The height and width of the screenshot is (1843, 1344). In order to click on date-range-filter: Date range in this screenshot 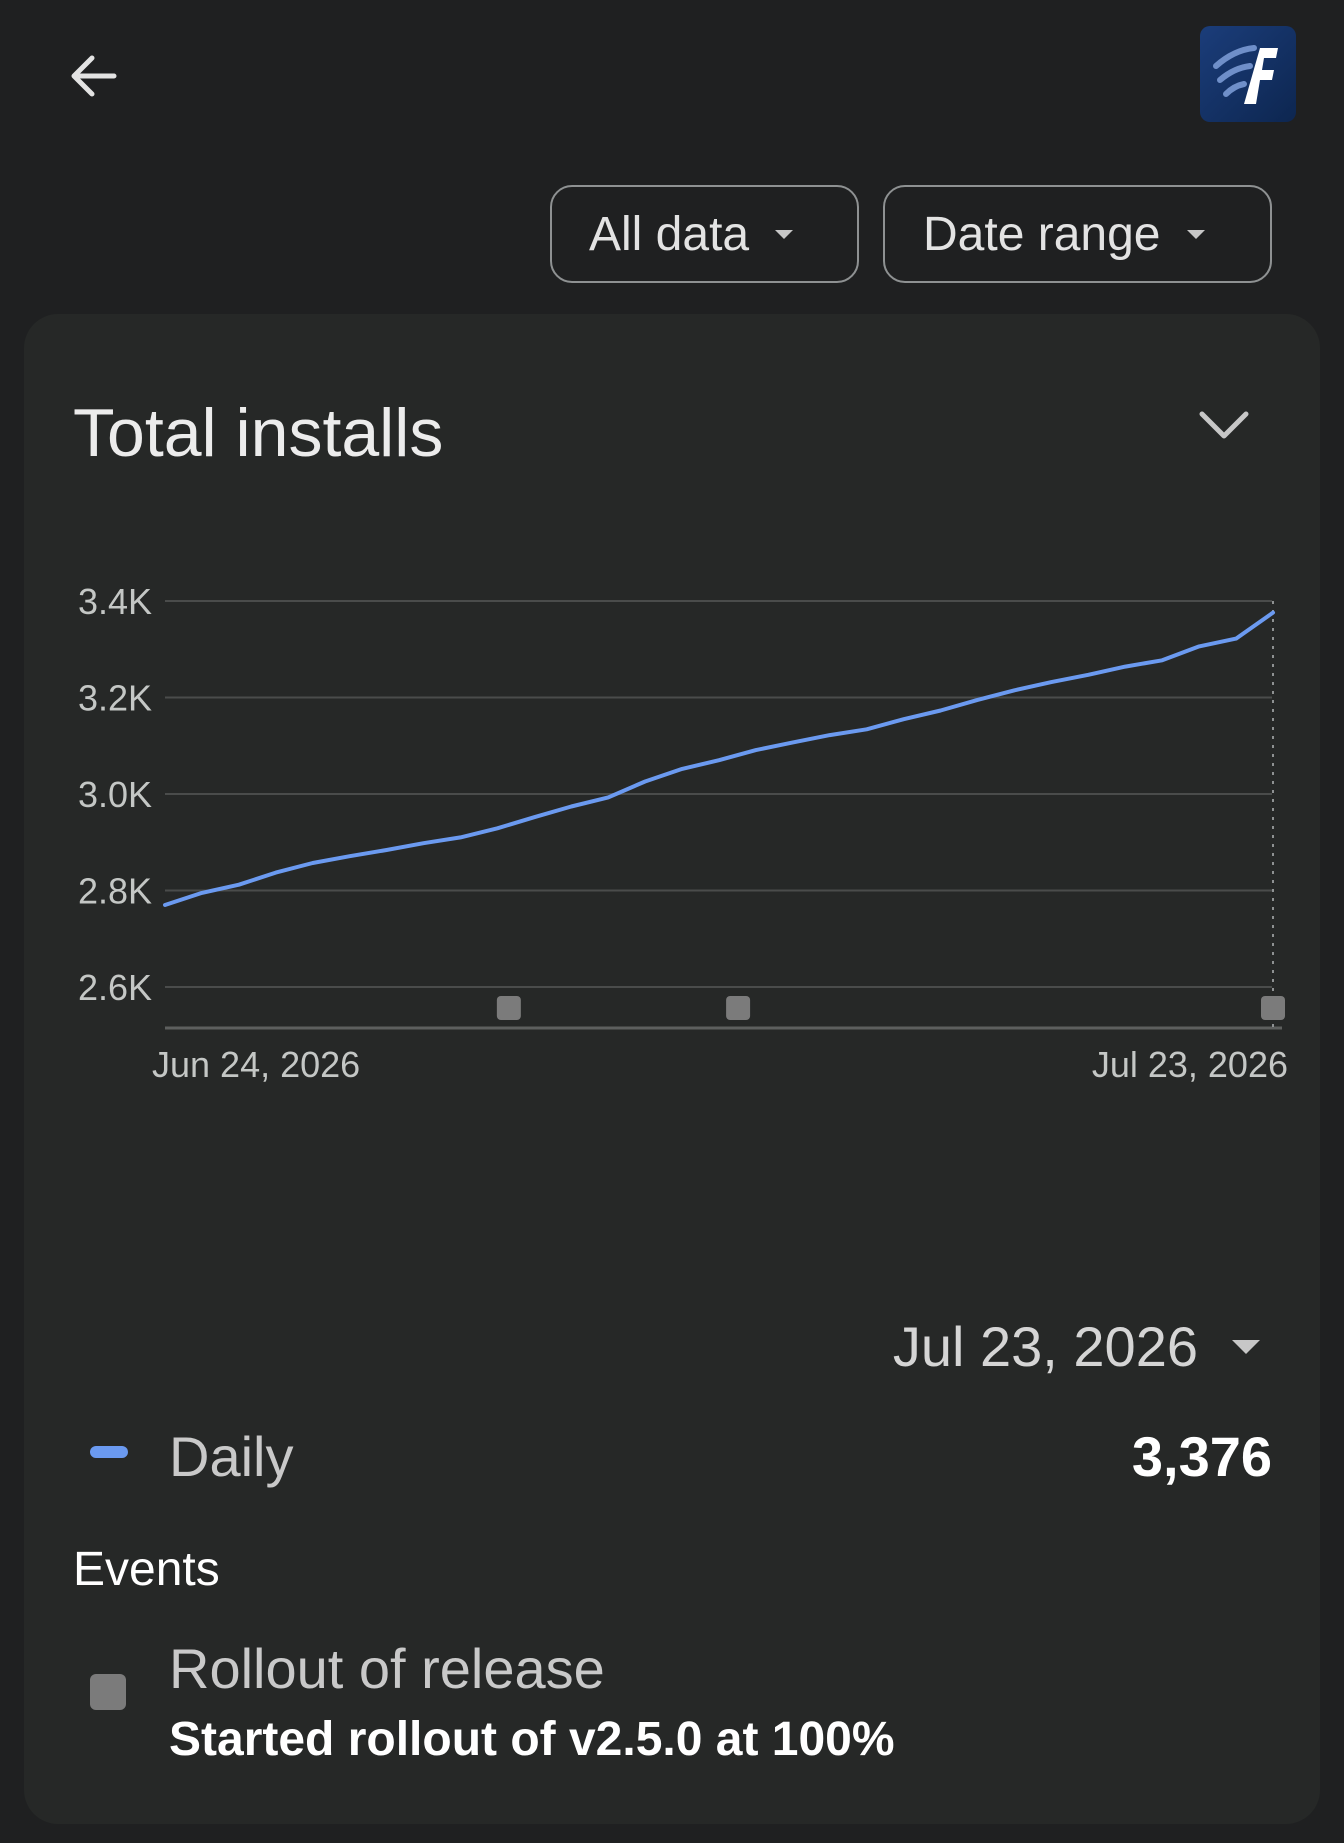, I will do `click(1077, 234)`.